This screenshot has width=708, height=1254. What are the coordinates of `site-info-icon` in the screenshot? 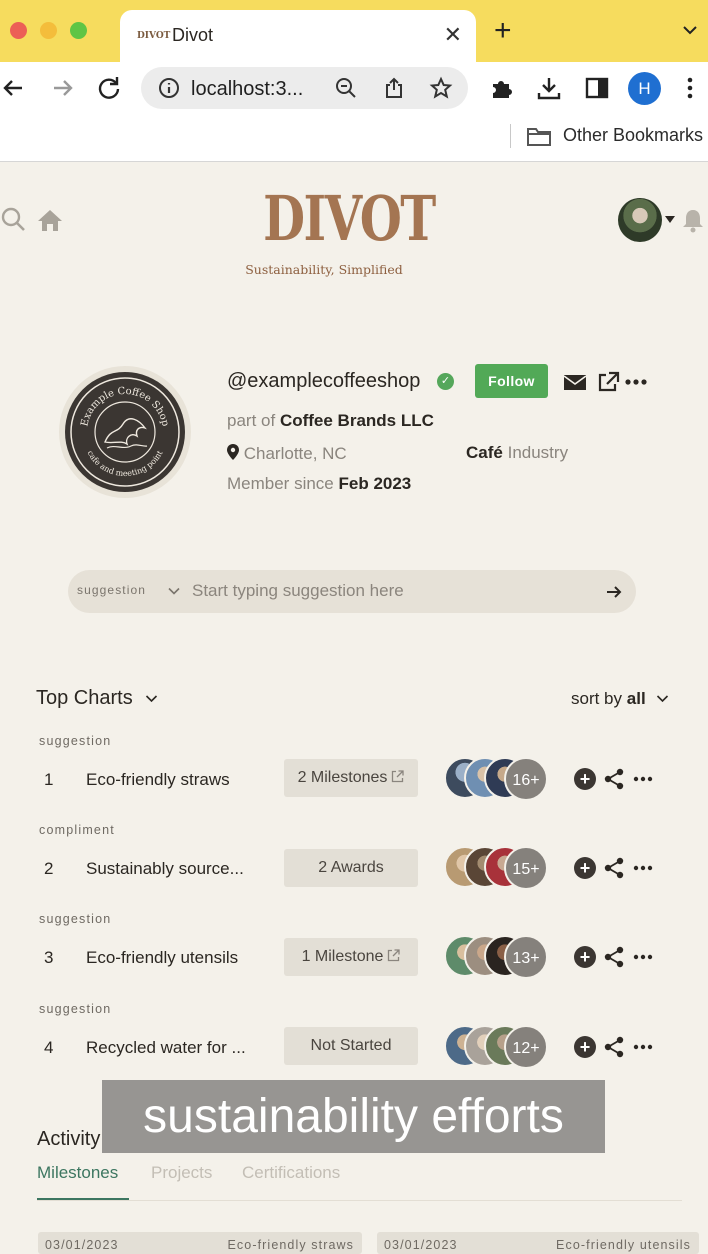 It's located at (169, 88).